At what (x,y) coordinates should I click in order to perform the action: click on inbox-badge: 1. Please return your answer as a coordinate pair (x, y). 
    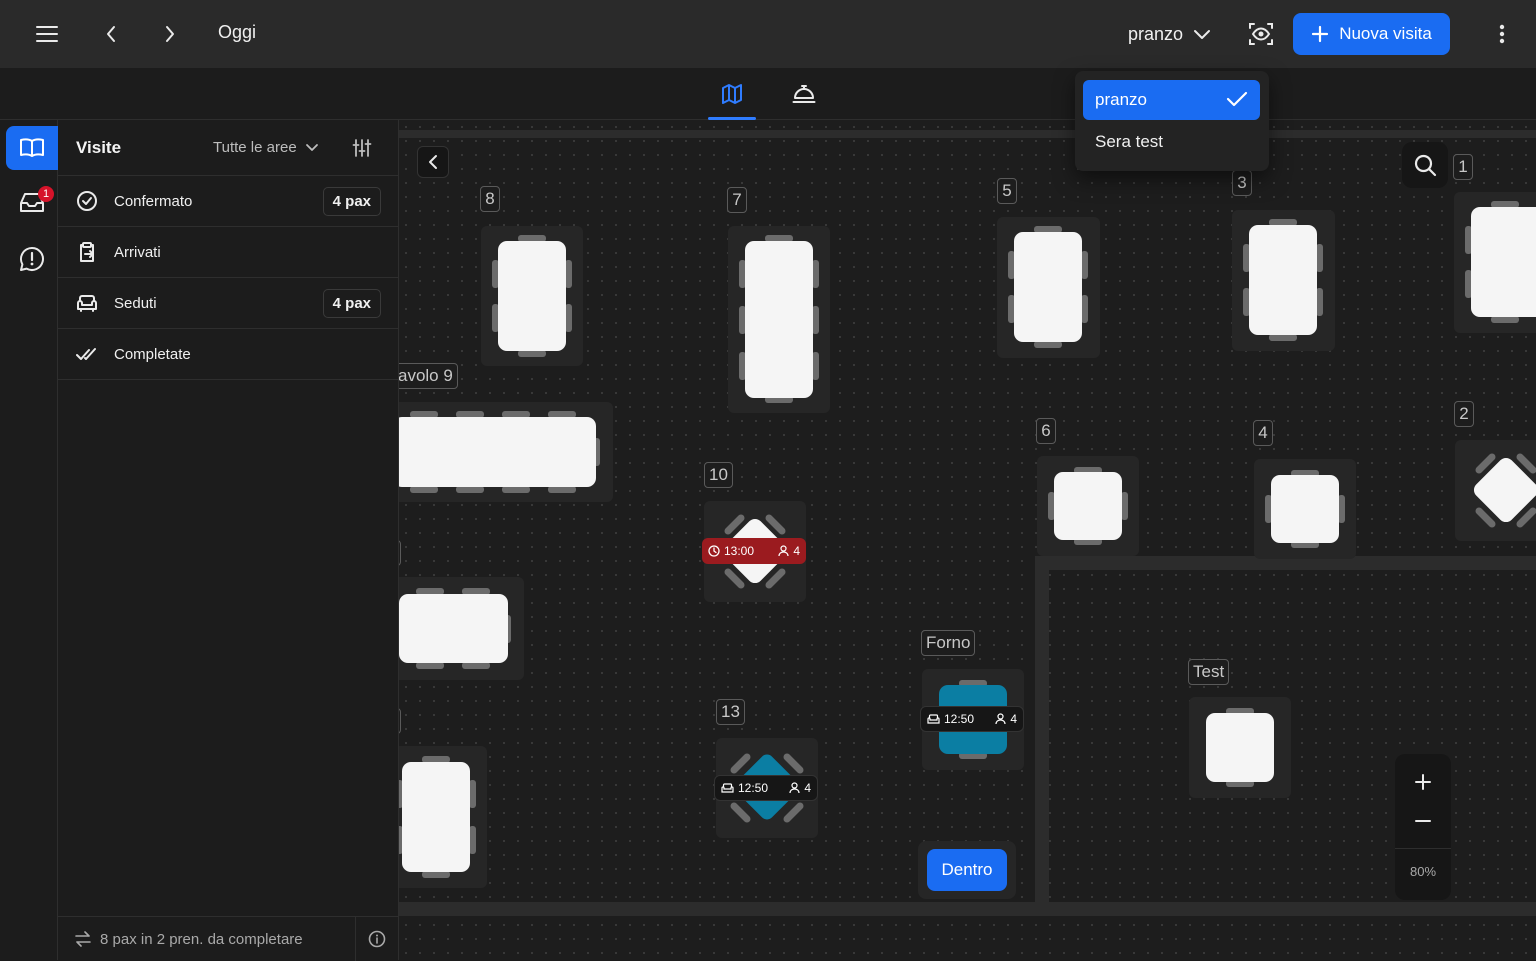
    Looking at the image, I should click on (46, 194).